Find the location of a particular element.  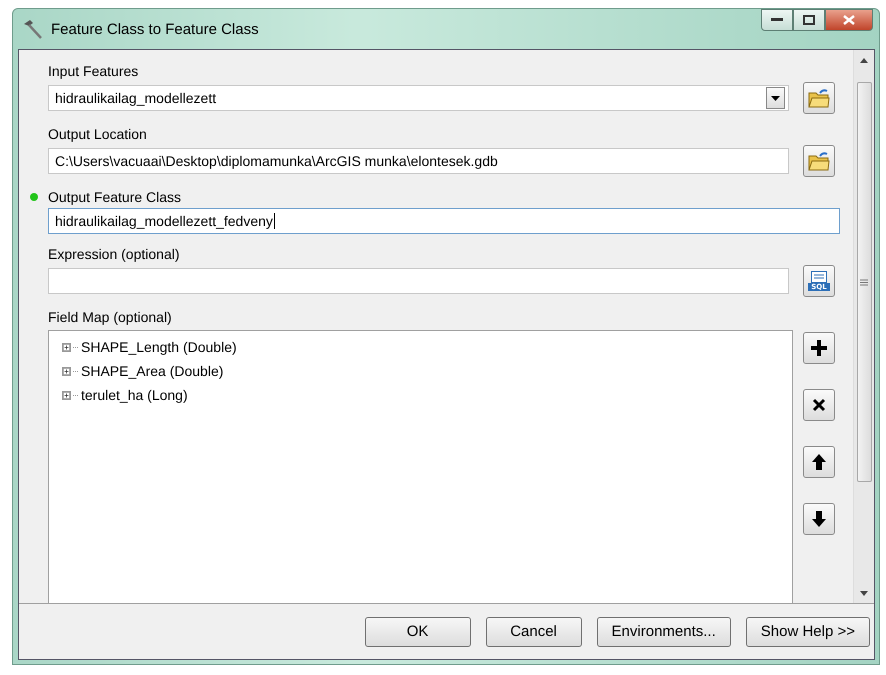

field-label: Expression (optional) is located at coordinates (114, 254).